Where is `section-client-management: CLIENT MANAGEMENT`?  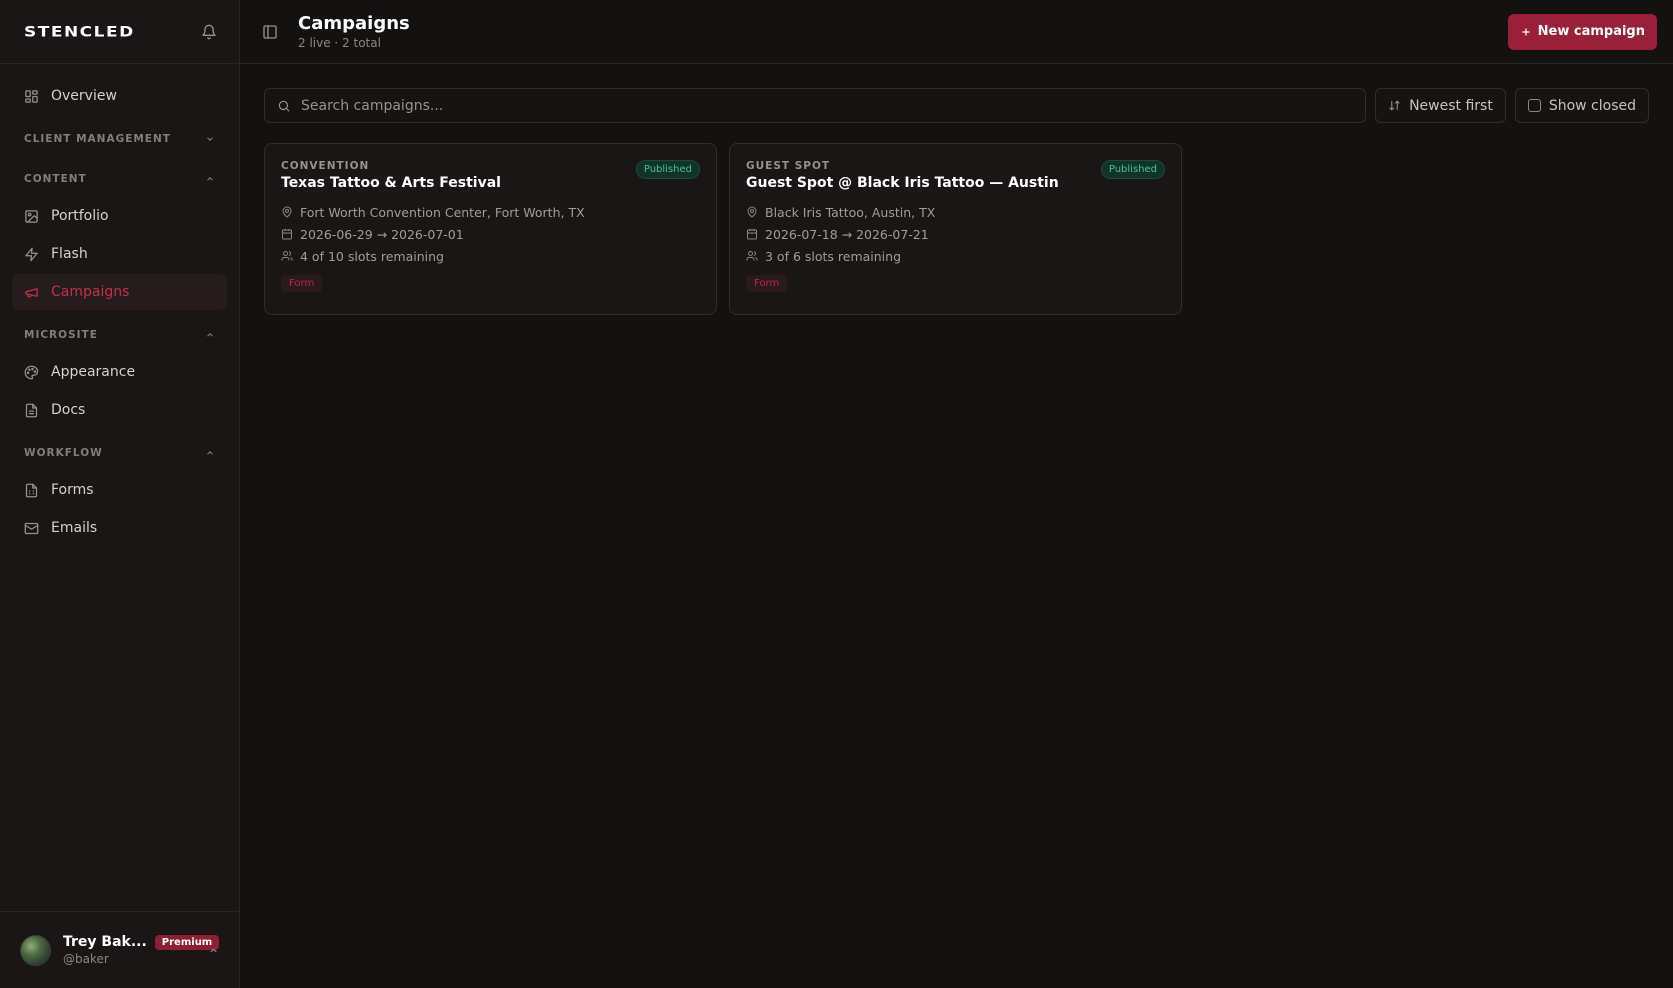
section-client-management: CLIENT MANAGEMENT is located at coordinates (119, 139).